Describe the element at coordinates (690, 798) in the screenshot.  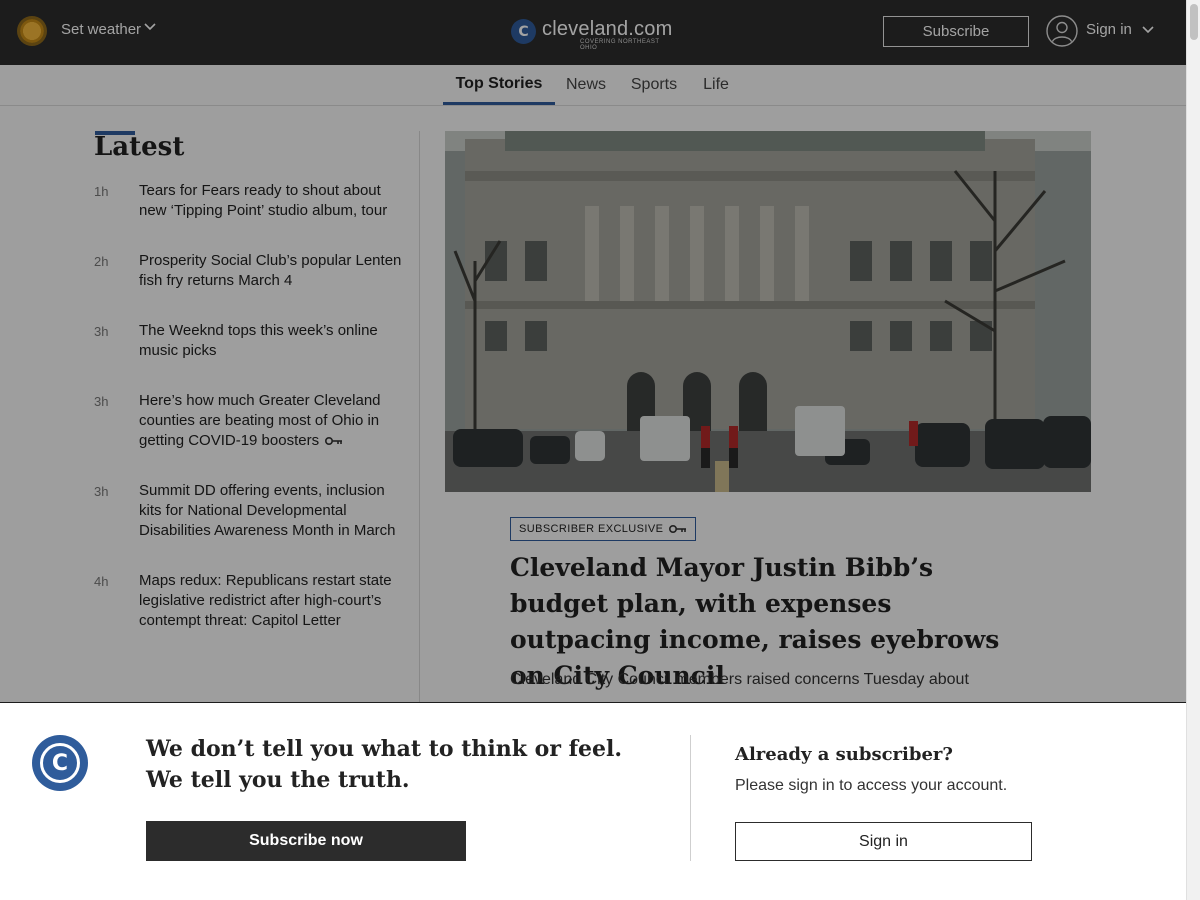
I see `paywall-divider` at that location.